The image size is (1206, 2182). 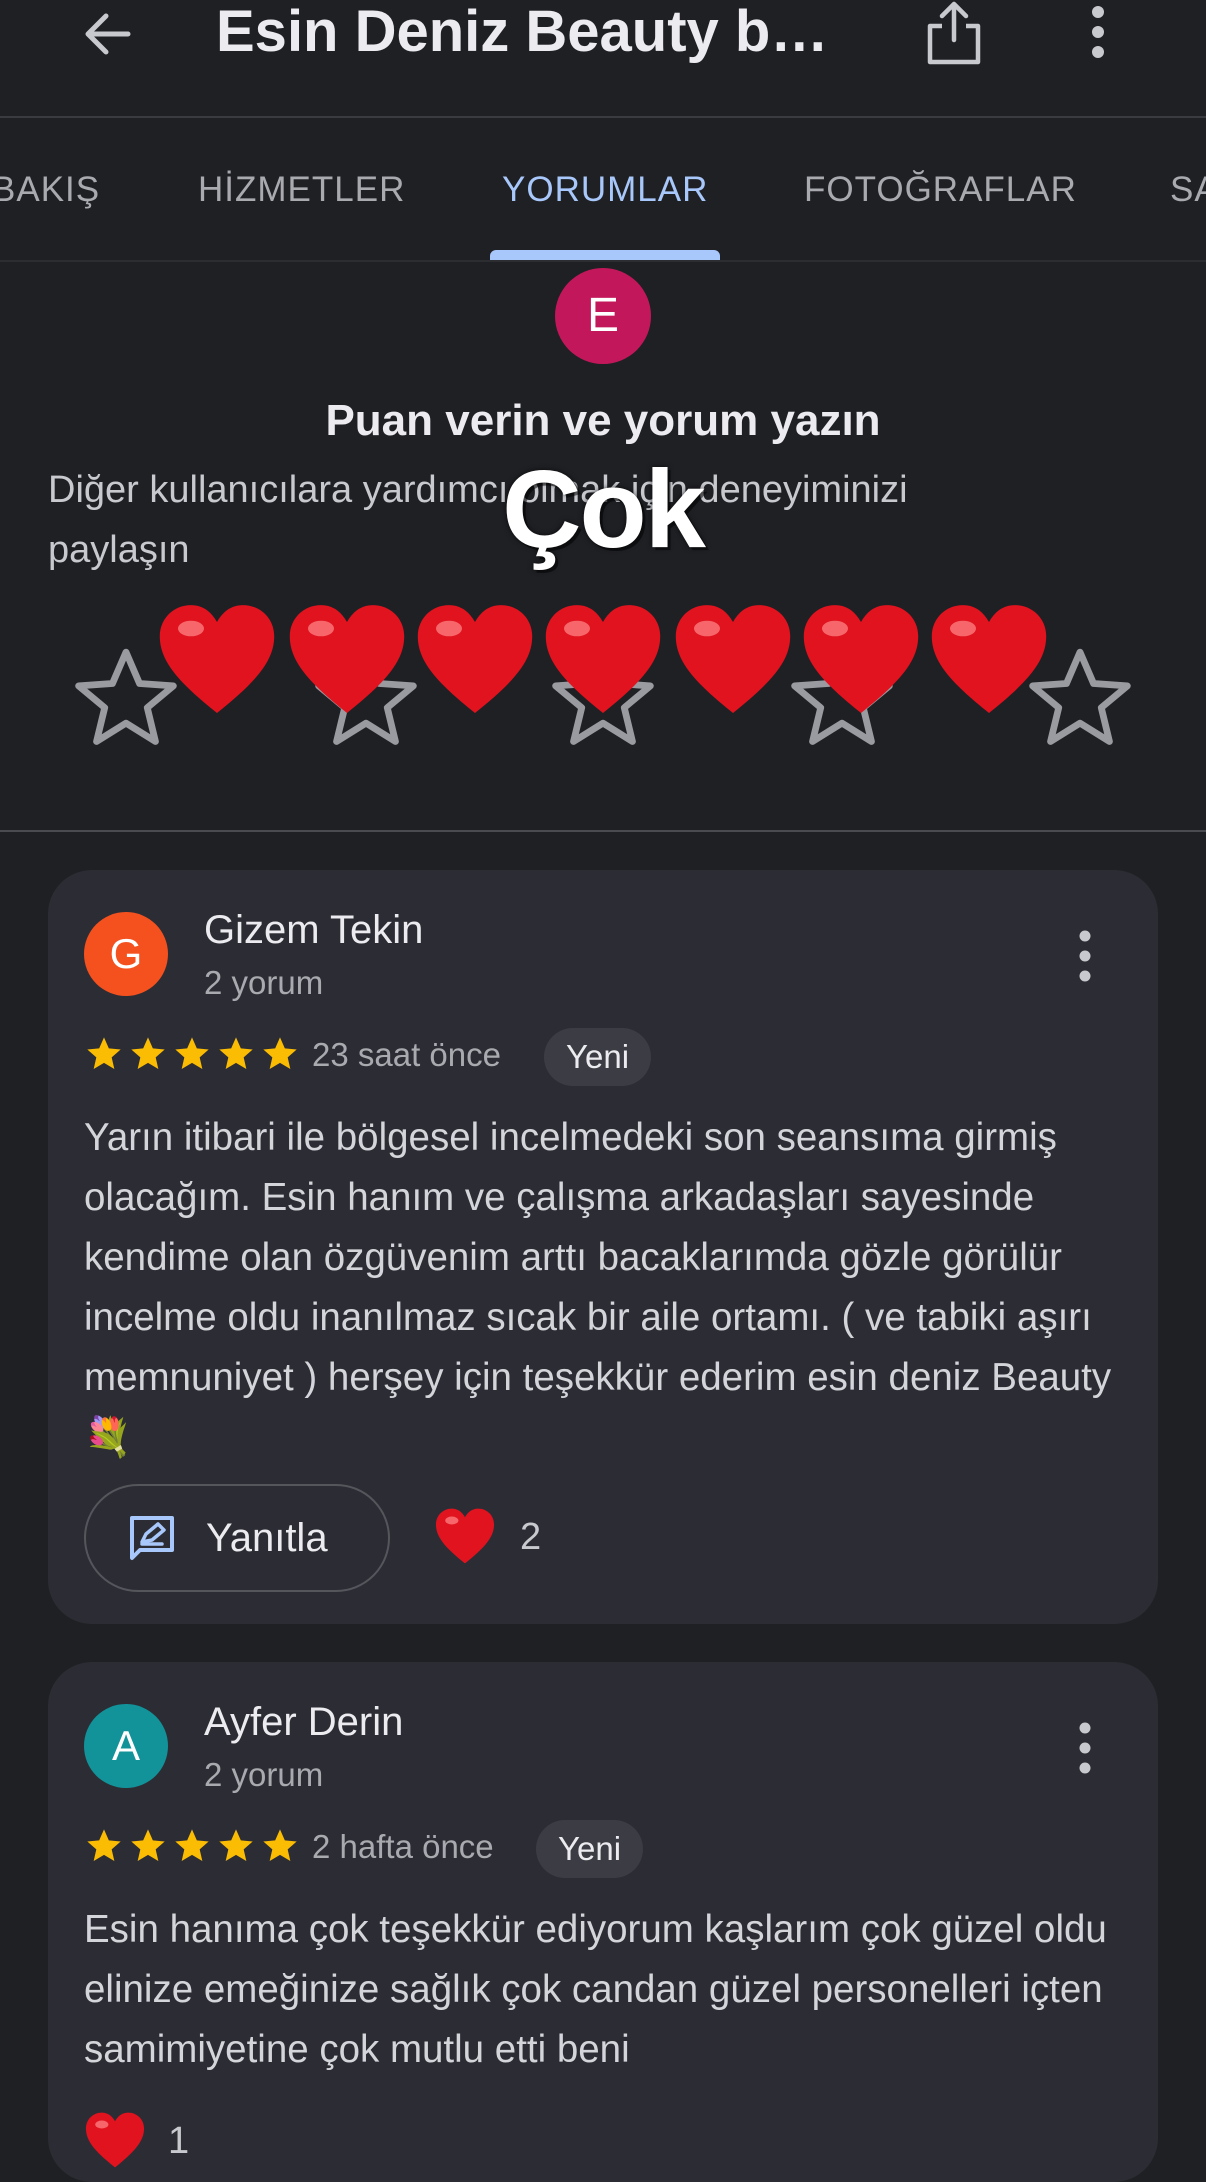 What do you see at coordinates (531, 1537) in the screenshot?
I see `like-count: 2` at bounding box center [531, 1537].